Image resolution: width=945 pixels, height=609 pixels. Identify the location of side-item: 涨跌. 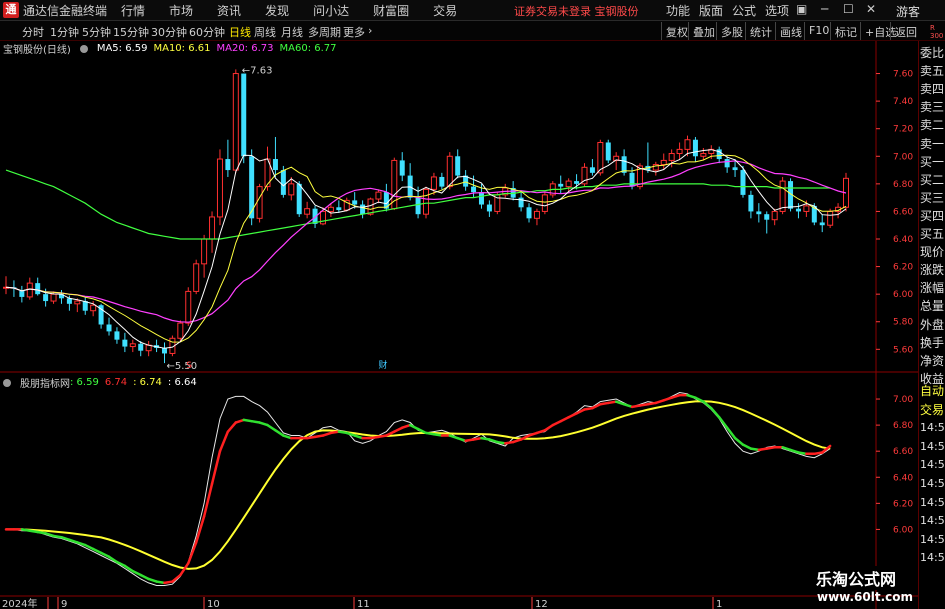
(932, 270).